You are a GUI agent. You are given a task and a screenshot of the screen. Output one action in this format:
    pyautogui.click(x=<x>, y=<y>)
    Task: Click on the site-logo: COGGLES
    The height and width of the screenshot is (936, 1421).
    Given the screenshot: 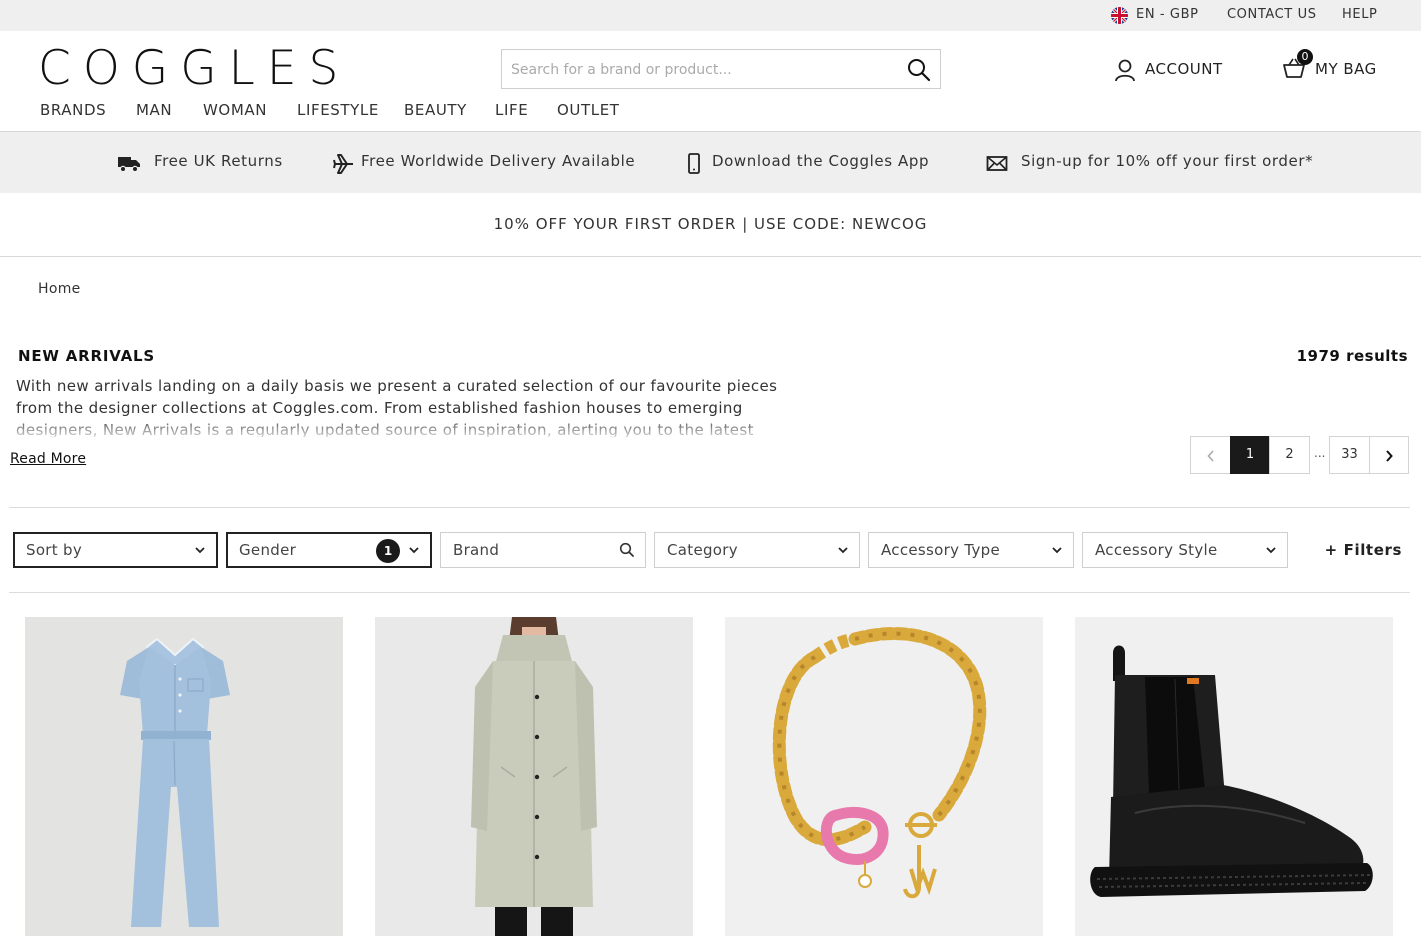 What is the action you would take?
    pyautogui.click(x=194, y=69)
    